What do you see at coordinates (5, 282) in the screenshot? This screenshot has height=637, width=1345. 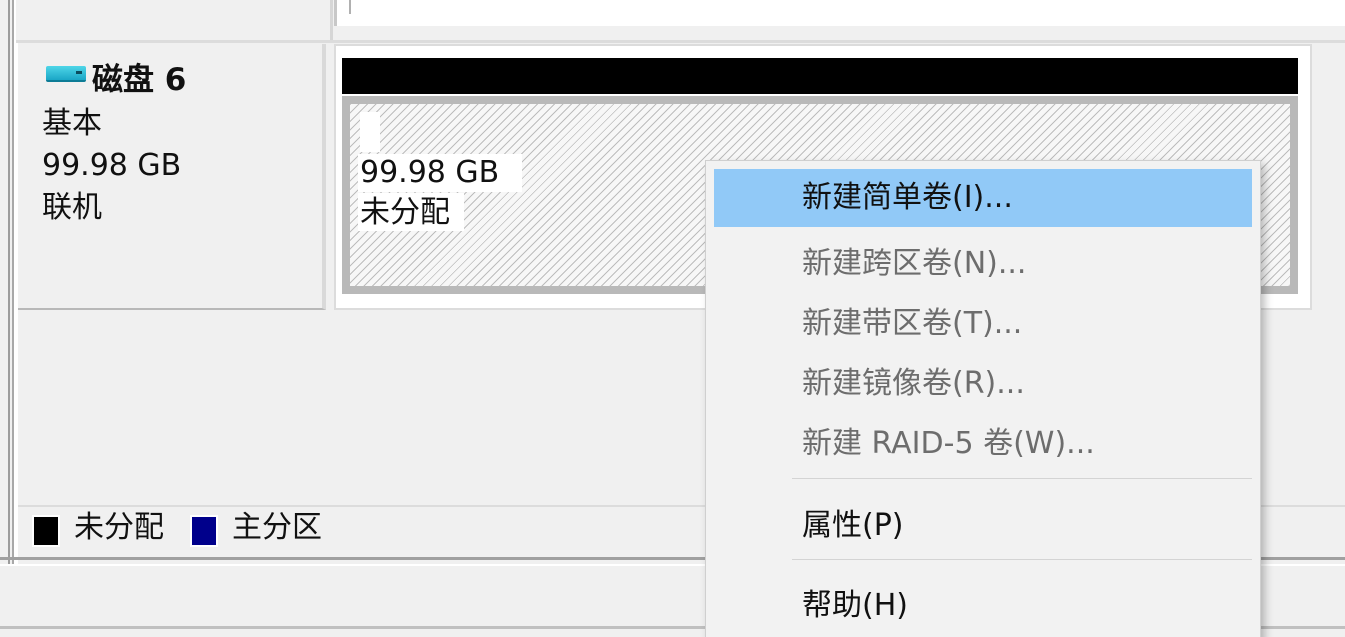 I see `window-left-border` at bounding box center [5, 282].